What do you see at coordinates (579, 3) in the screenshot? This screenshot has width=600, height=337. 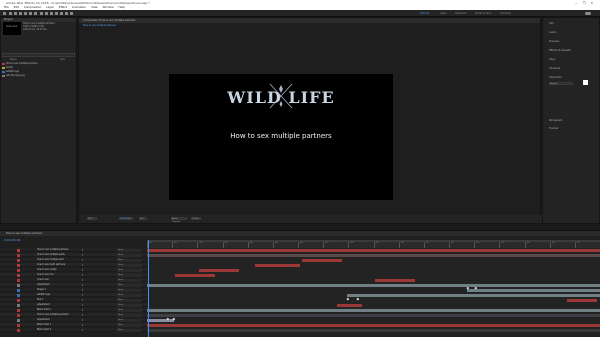 I see `minimize-button: —` at bounding box center [579, 3].